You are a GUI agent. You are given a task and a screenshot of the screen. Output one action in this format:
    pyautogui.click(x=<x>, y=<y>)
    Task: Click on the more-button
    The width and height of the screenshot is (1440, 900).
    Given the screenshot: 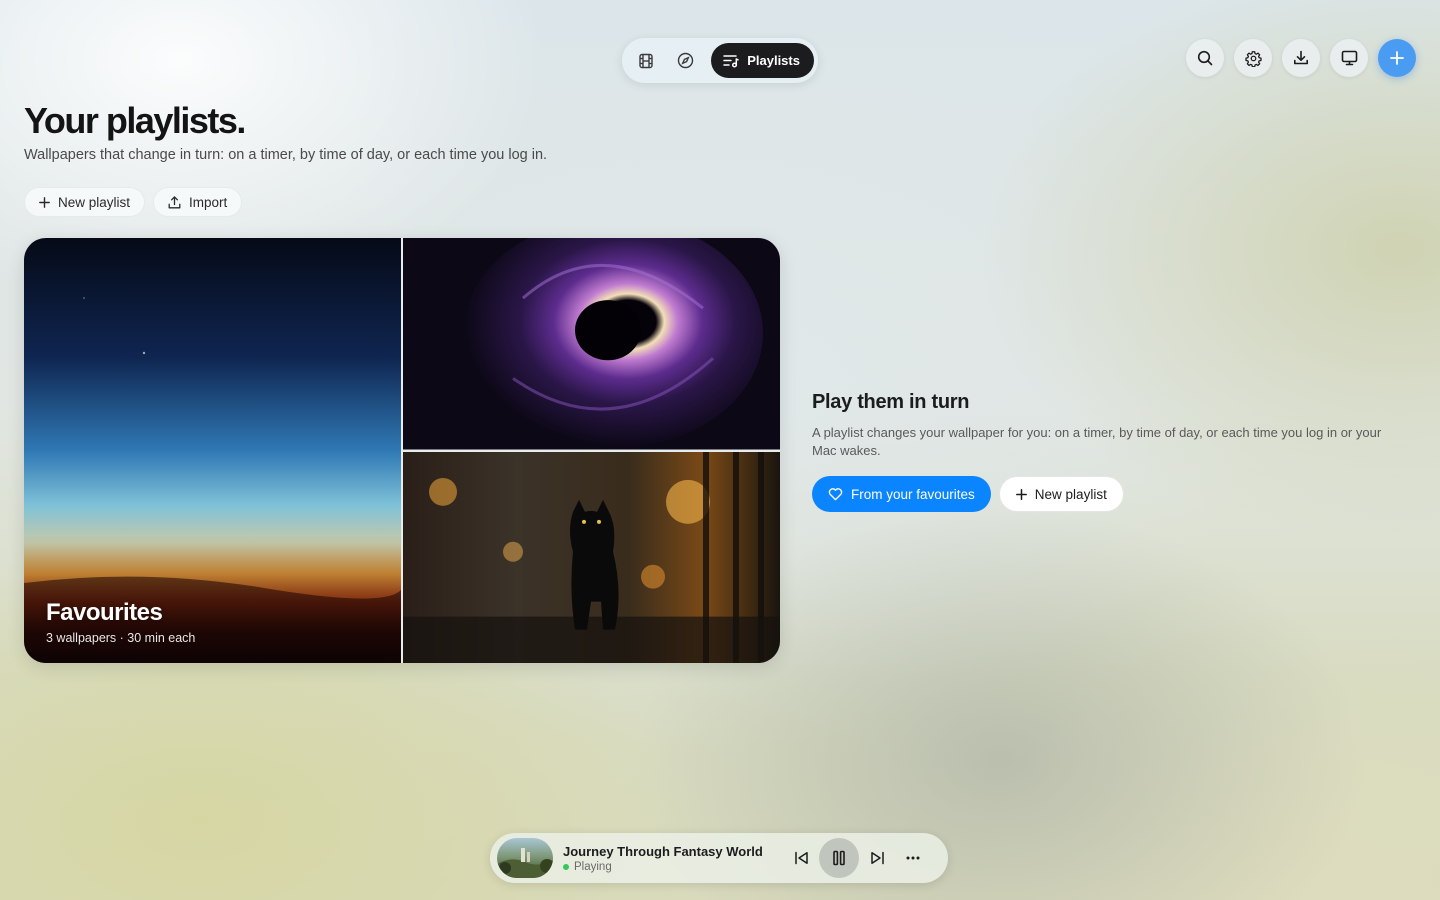 What is the action you would take?
    pyautogui.click(x=913, y=858)
    